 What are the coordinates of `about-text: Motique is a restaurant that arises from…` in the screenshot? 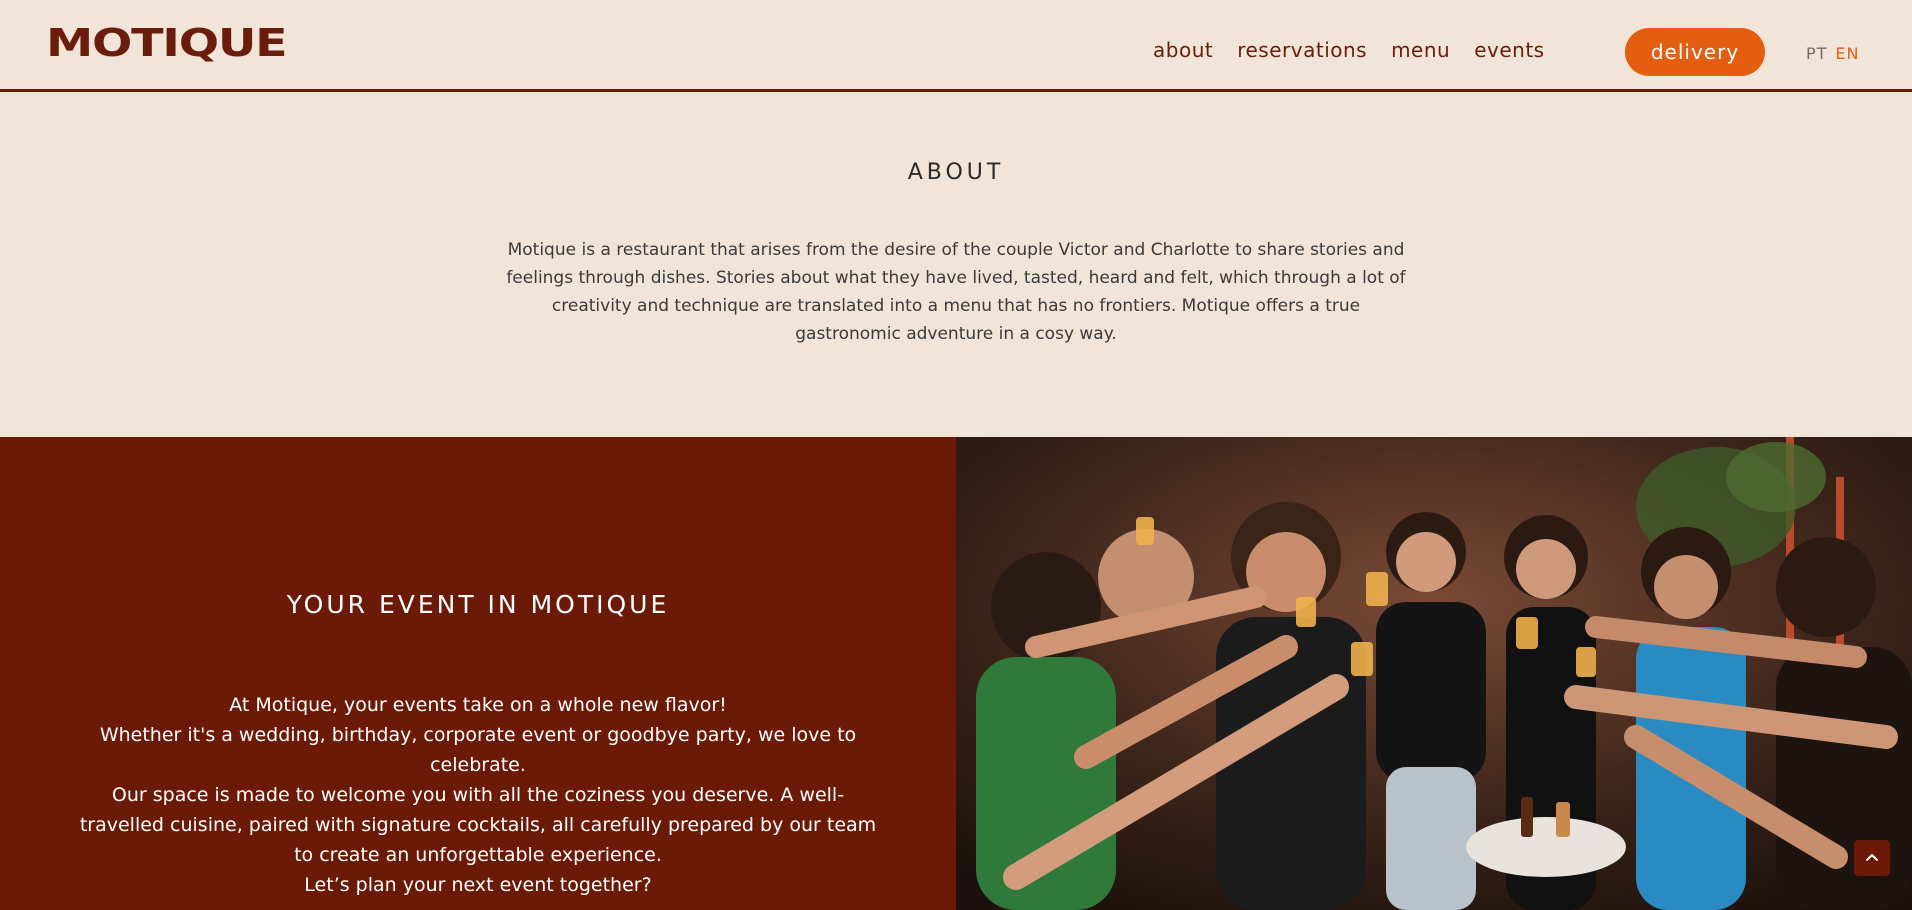 It's located at (956, 292).